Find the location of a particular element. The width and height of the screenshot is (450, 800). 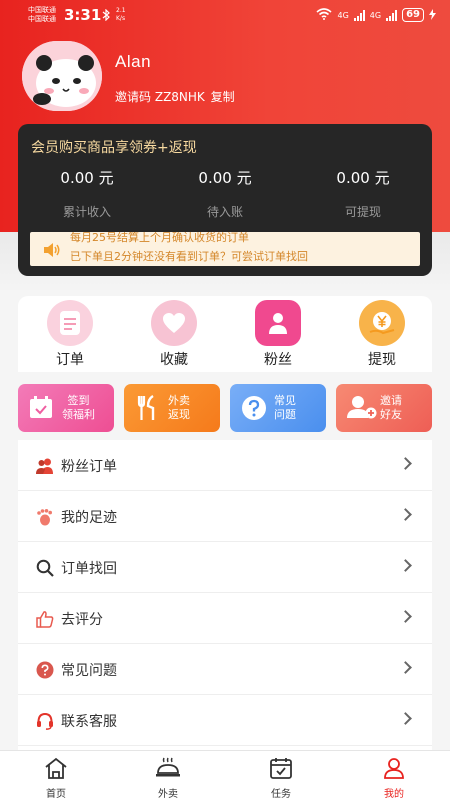

food-cover-icon is located at coordinates (168, 770).